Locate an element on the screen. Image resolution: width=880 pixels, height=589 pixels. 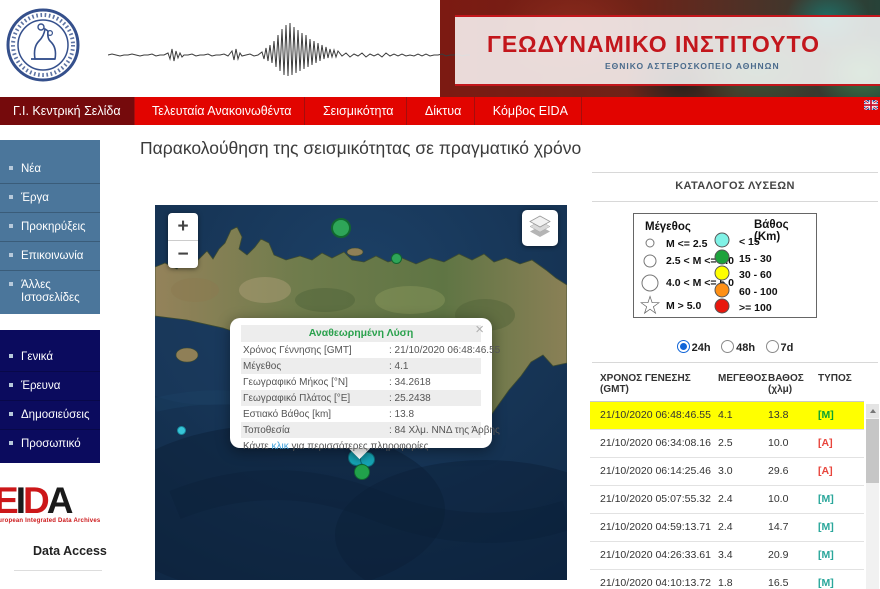
scrollbar-up-arrow is located at coordinates (872, 411).